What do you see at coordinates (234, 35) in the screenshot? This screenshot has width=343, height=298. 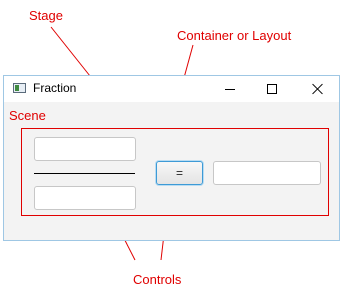 I see `container-annotation: Container or Layout` at bounding box center [234, 35].